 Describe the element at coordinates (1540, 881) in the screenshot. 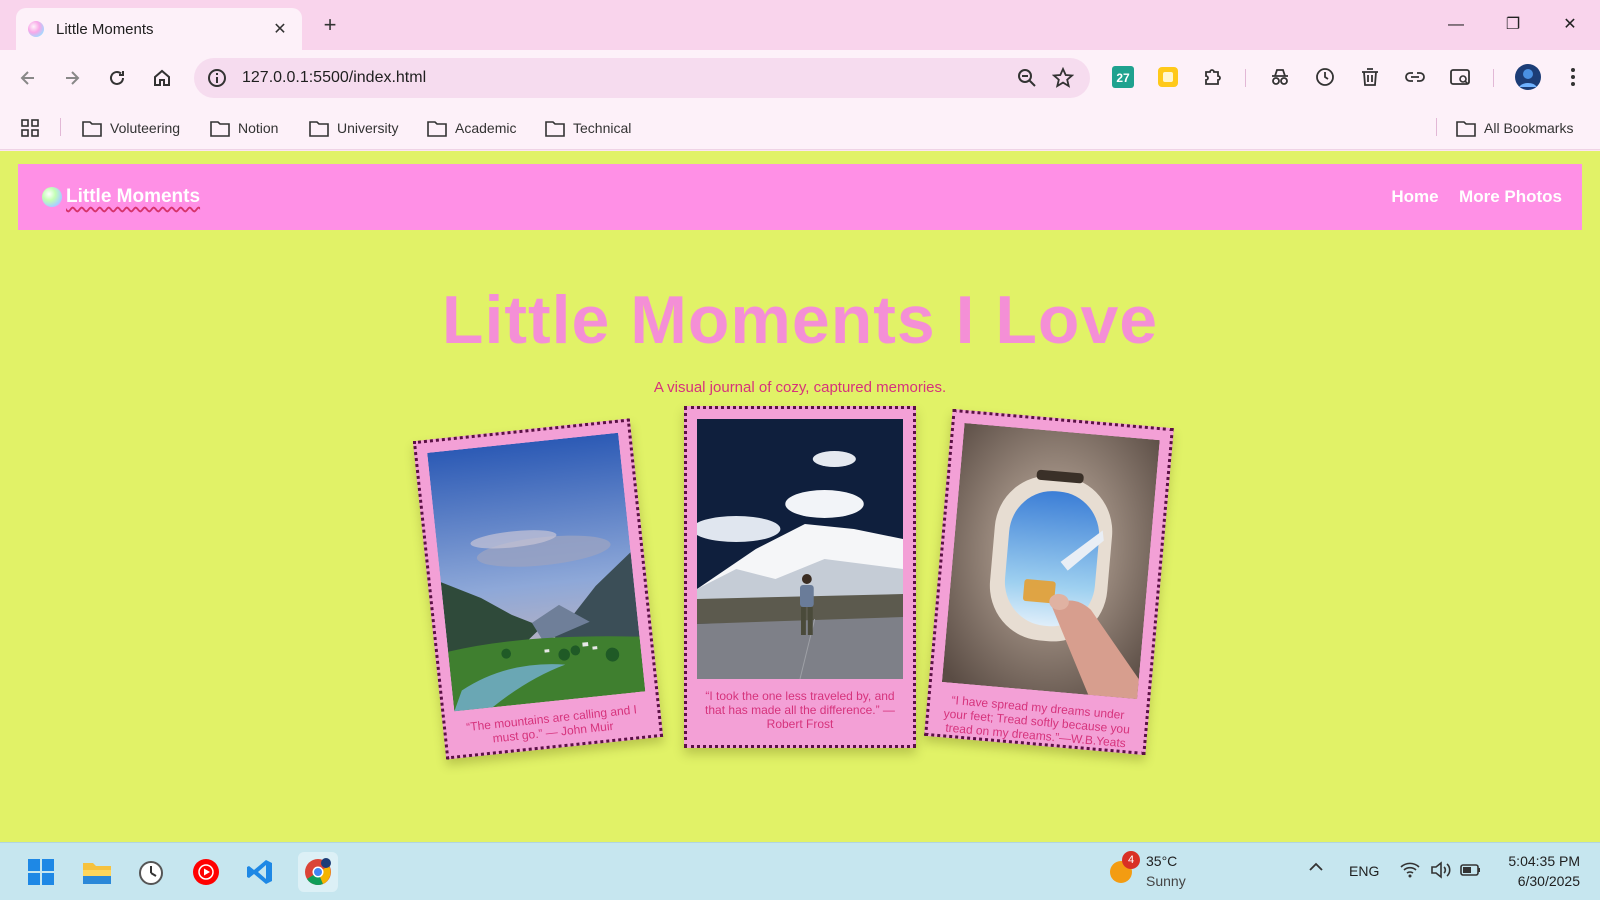

I see `clock-date: 6/30/2025` at that location.